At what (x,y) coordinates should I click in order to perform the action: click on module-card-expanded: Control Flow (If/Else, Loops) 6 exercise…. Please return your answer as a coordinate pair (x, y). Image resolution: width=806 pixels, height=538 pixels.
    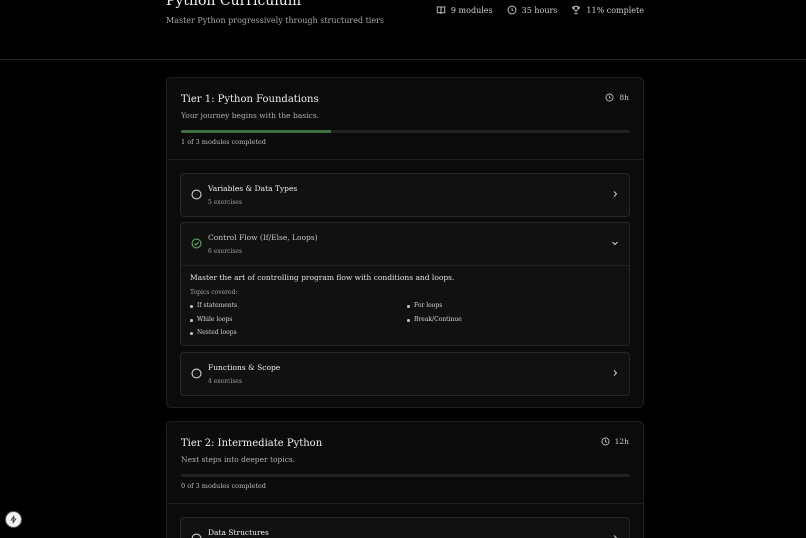
    Looking at the image, I should click on (405, 284).